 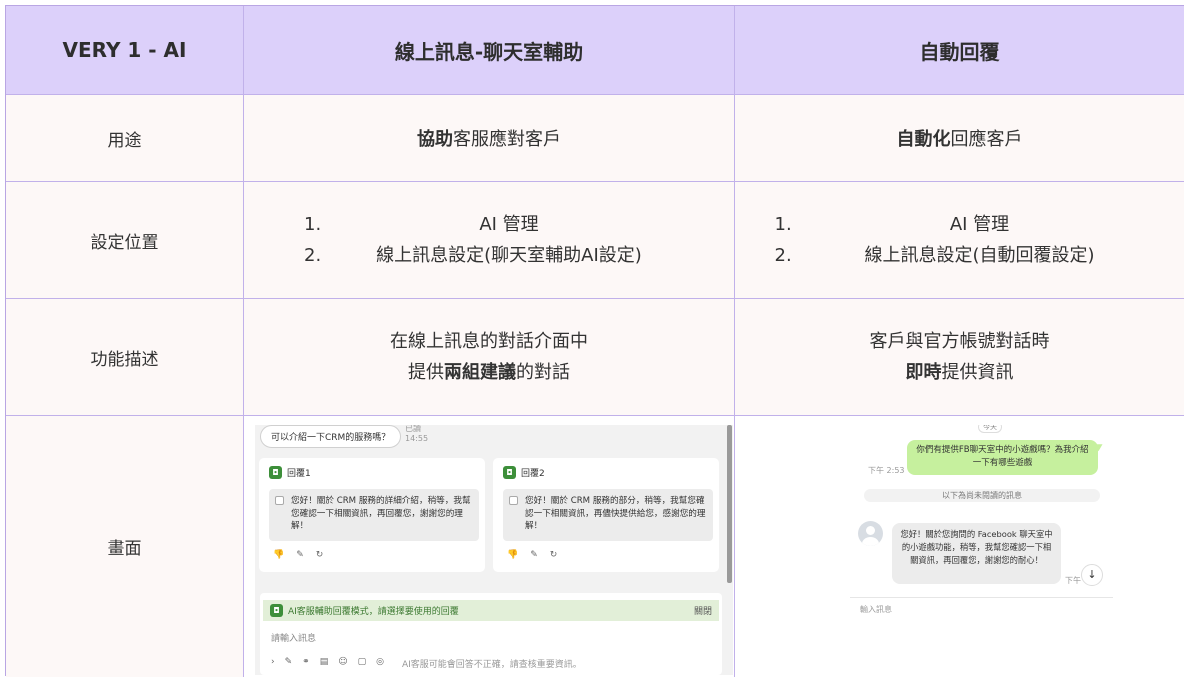 I want to click on feature-col2-line1: 在線上訊息的對話介面中, so click(x=489, y=341).